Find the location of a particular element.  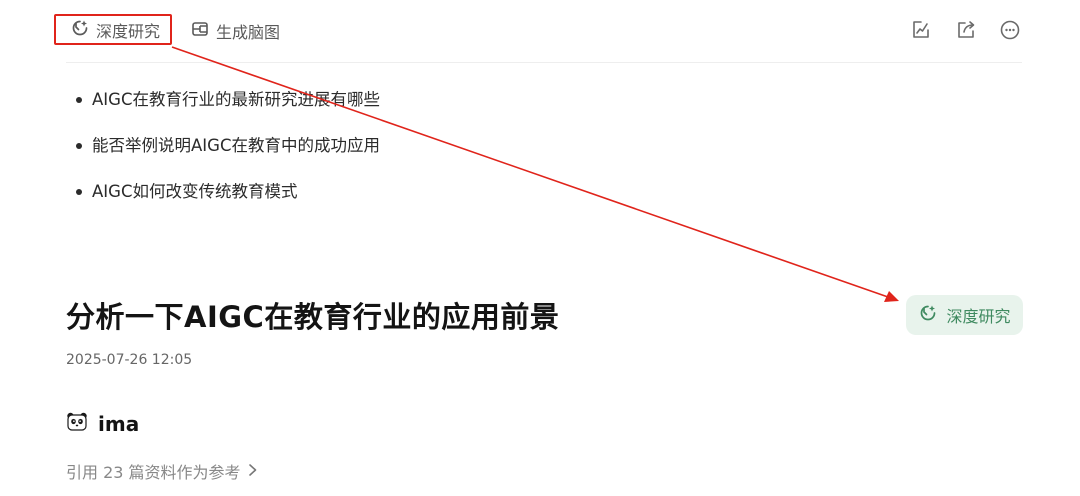

answer-author: ima is located at coordinates (102, 424).